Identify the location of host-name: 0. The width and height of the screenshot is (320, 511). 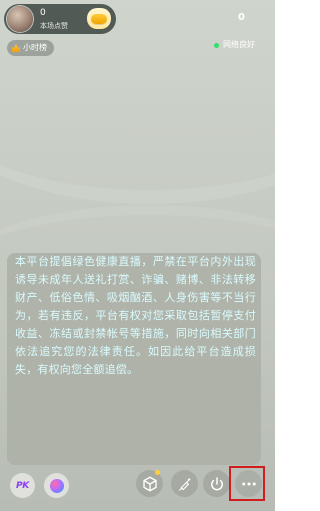
(43, 13).